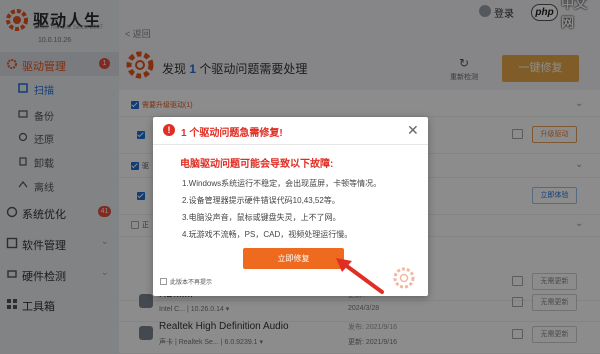  I want to click on dialog-title: 1 个驱动问题急需修复!, so click(232, 133).